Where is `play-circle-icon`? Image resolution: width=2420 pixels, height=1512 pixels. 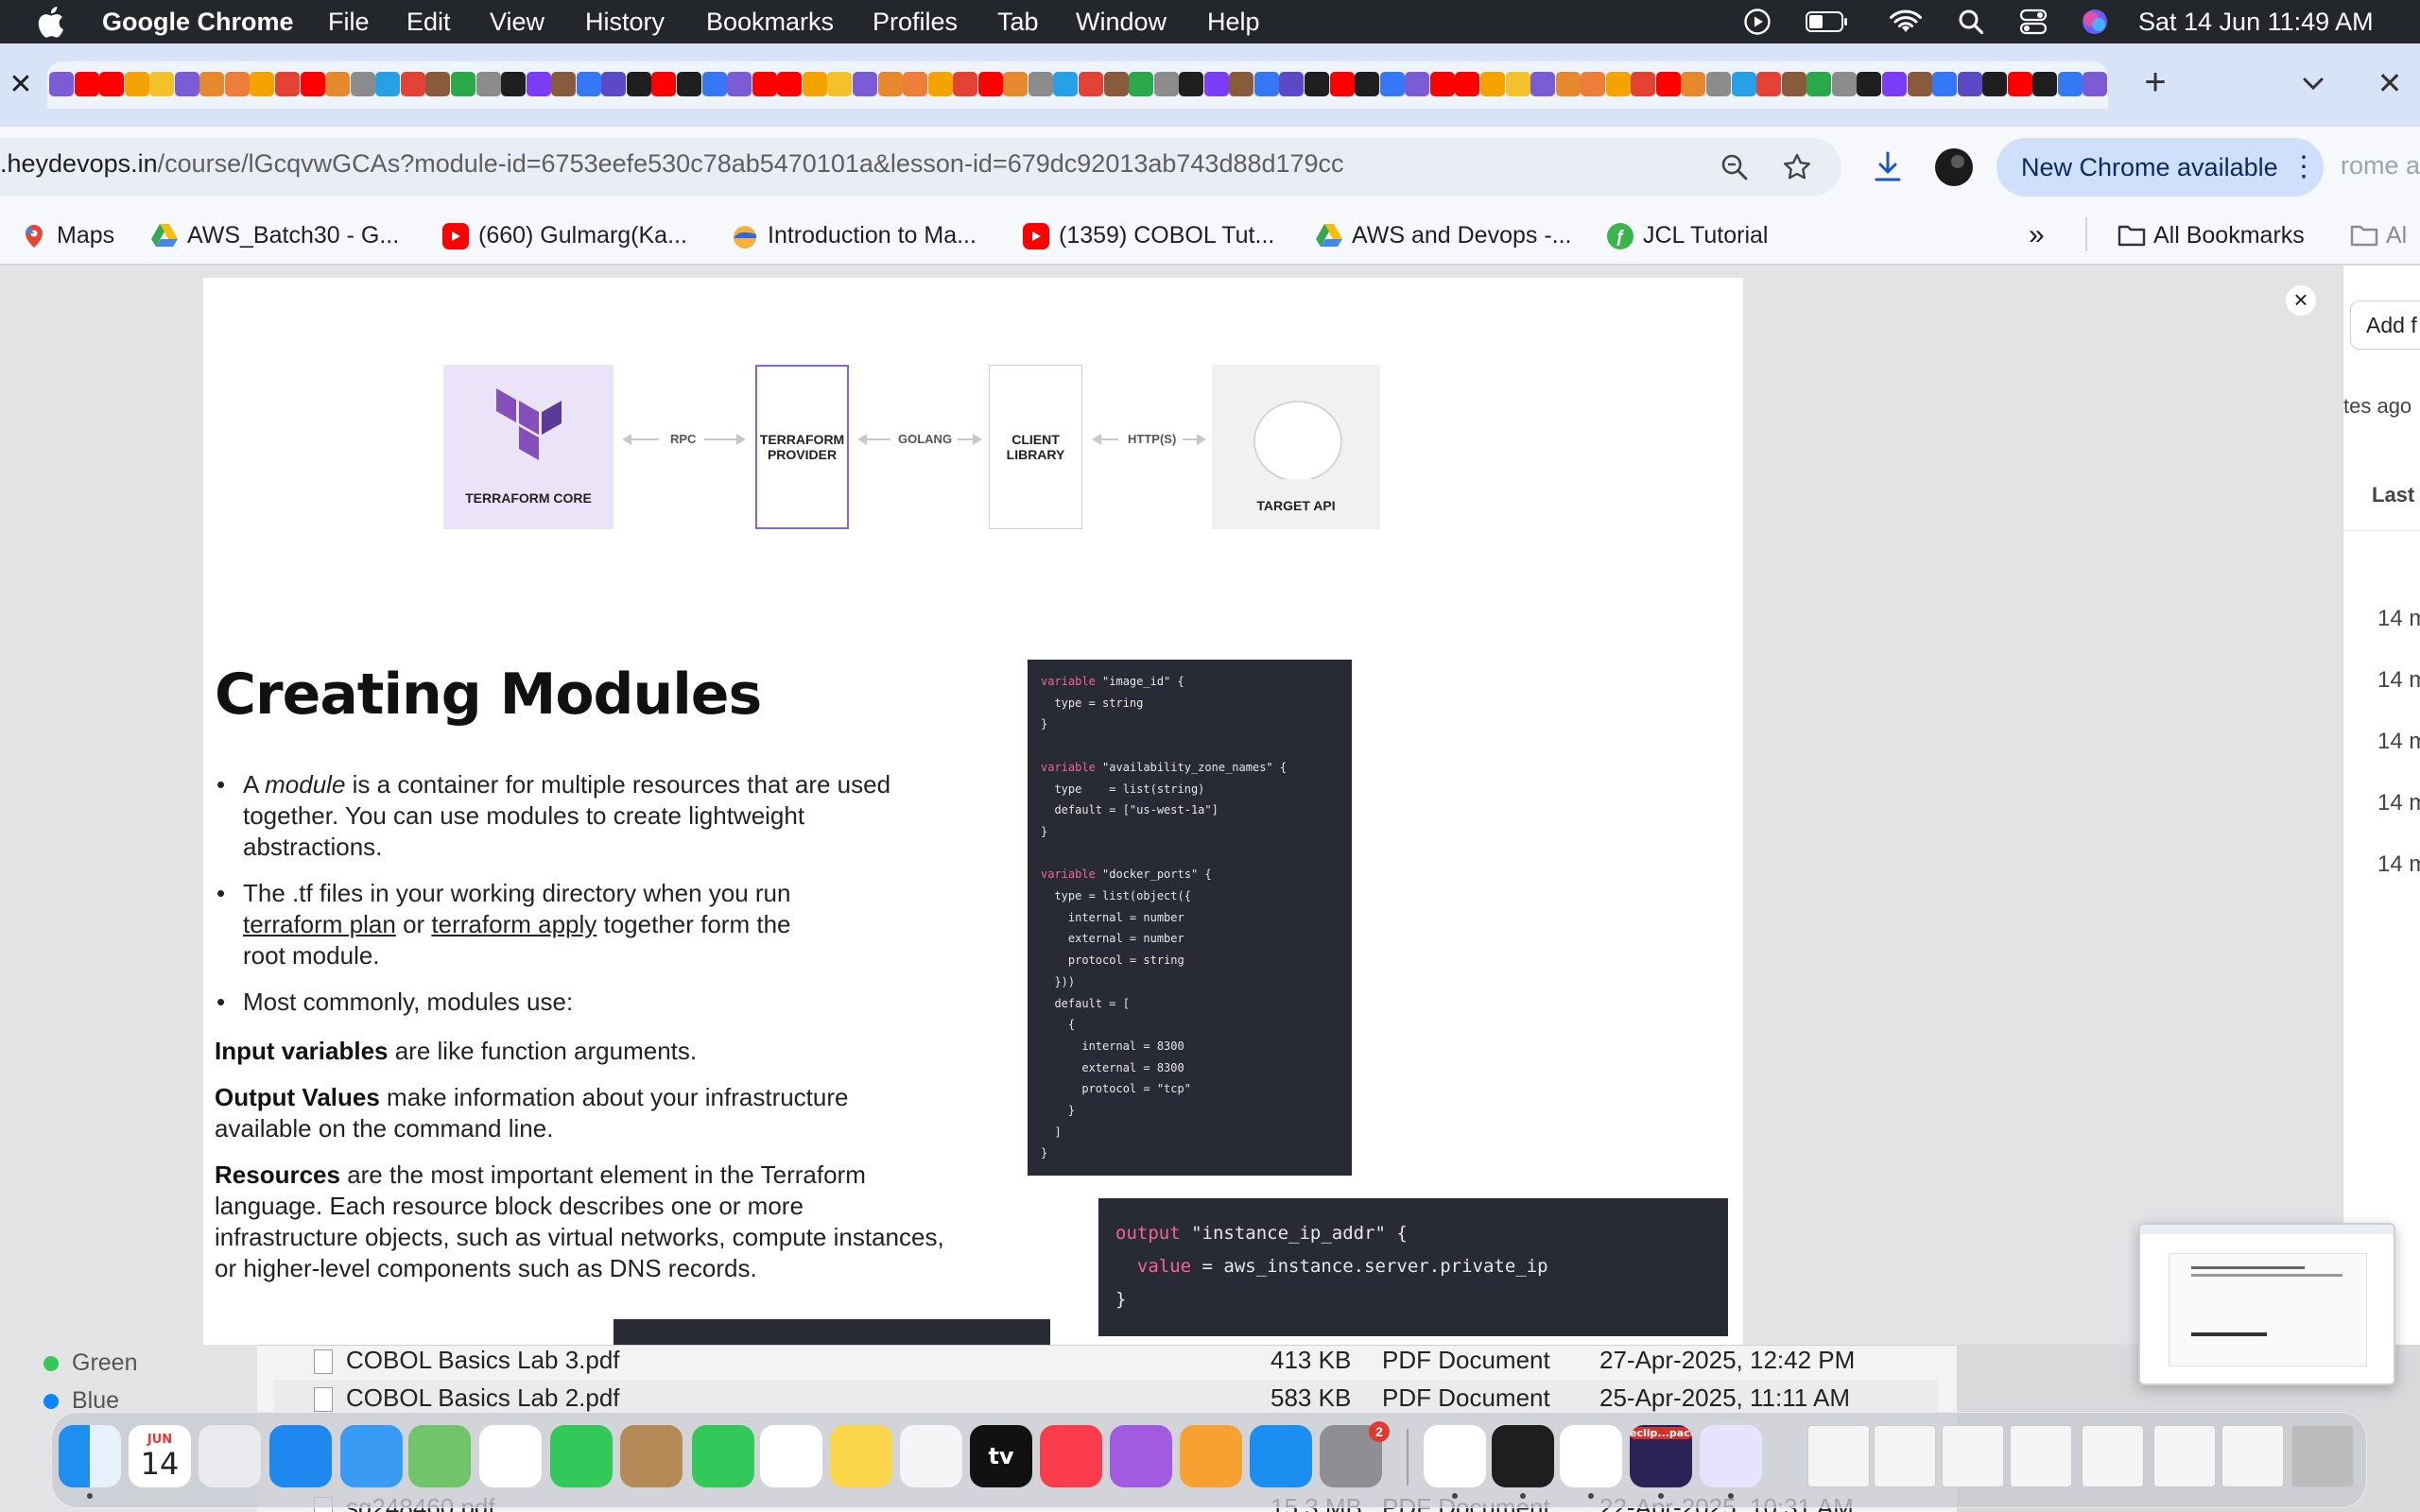
play-circle-icon is located at coordinates (1757, 21).